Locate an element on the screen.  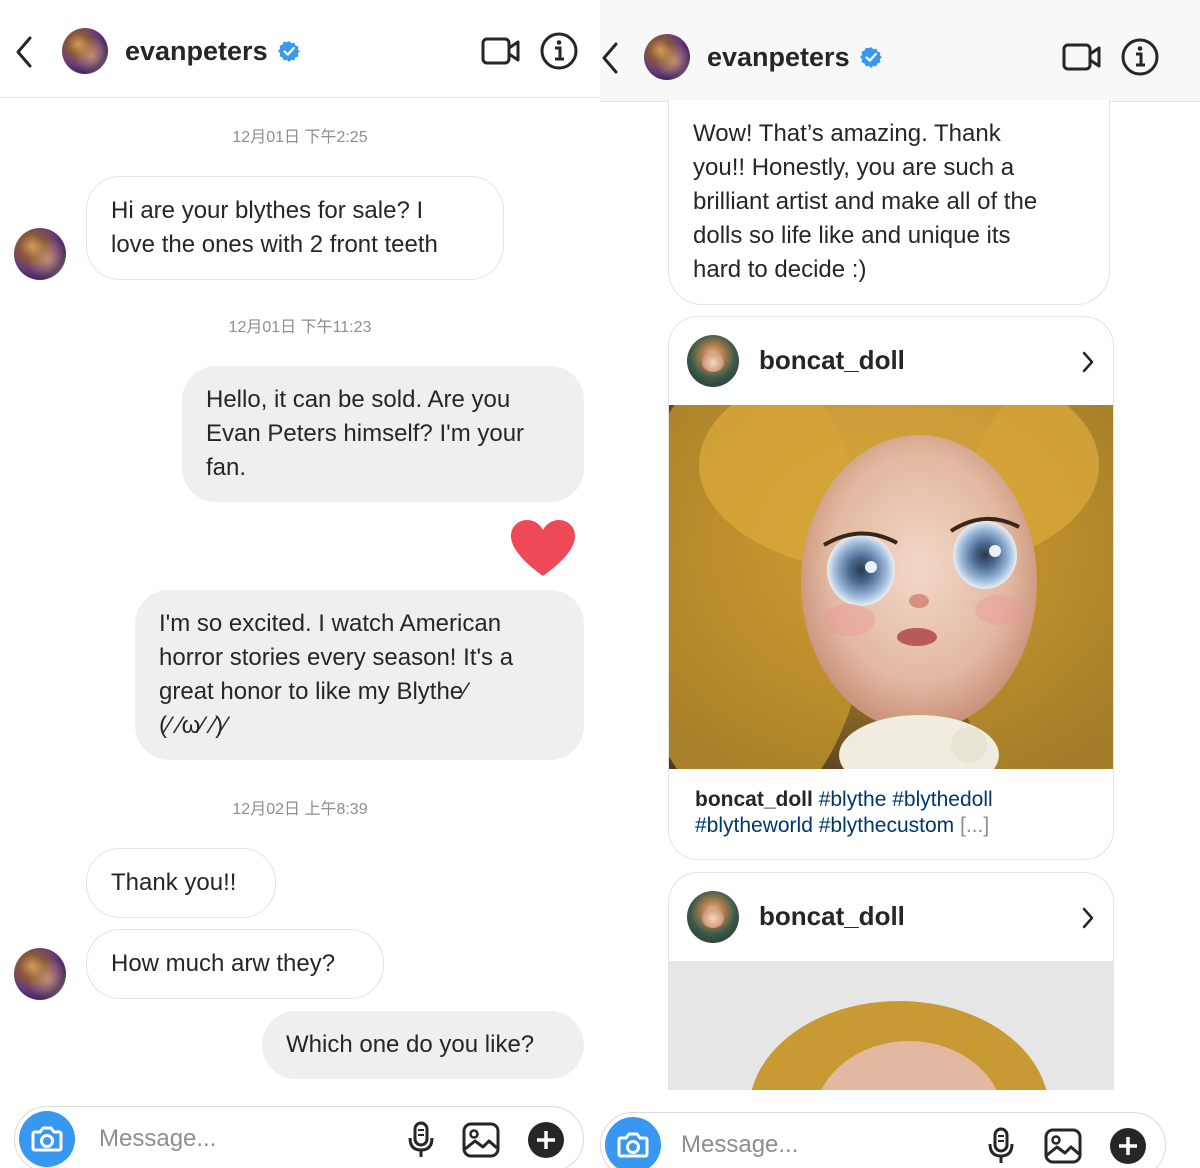
shared-post: boncat_doll is located at coordinates (891, 981).